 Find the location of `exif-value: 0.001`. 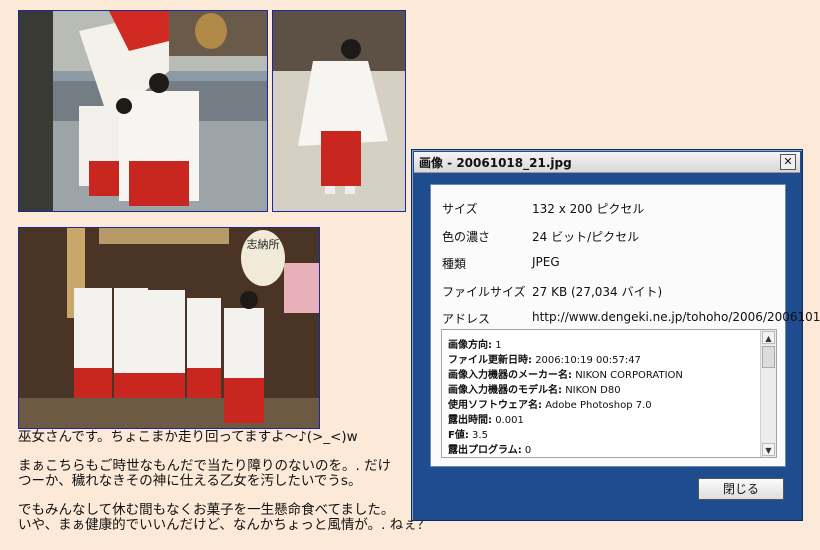

exif-value: 0.001 is located at coordinates (509, 420).